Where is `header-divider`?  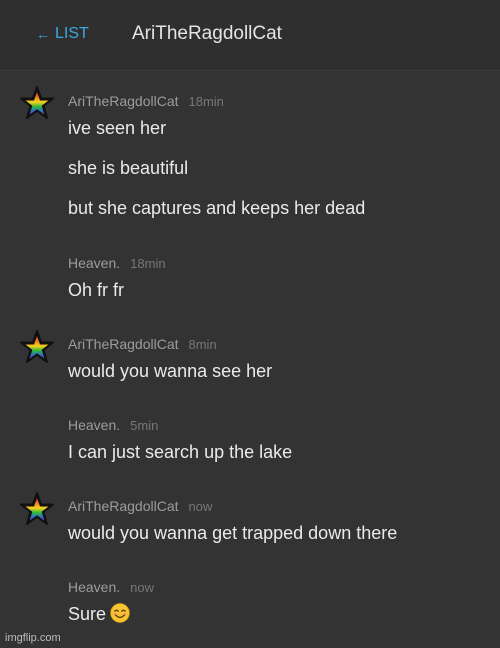 header-divider is located at coordinates (250, 70).